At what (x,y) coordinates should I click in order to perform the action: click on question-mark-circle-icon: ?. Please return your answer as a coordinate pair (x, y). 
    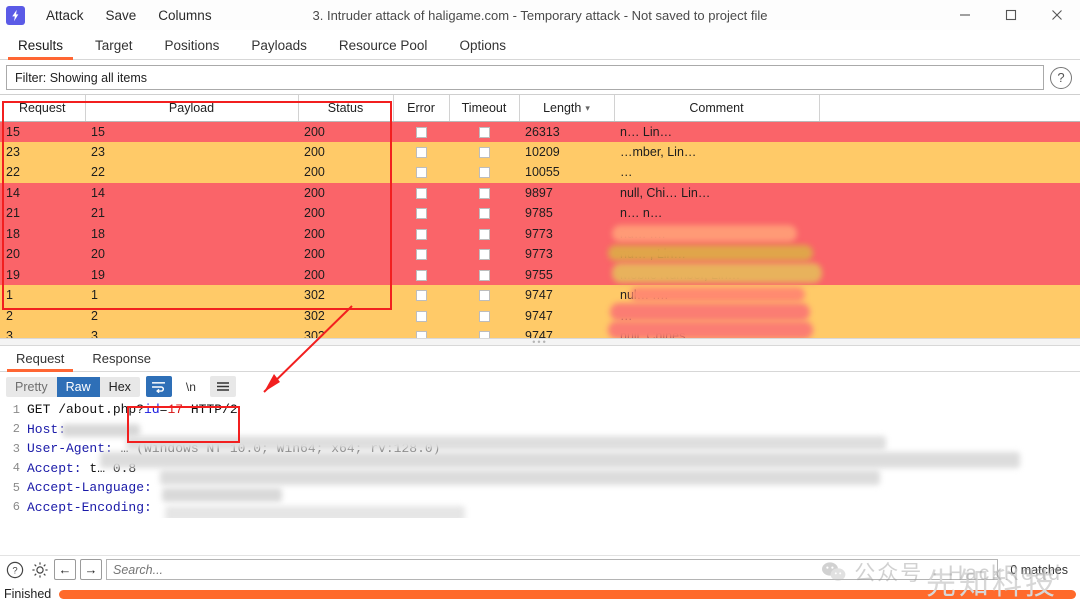
    Looking at the image, I should click on (14, 569).